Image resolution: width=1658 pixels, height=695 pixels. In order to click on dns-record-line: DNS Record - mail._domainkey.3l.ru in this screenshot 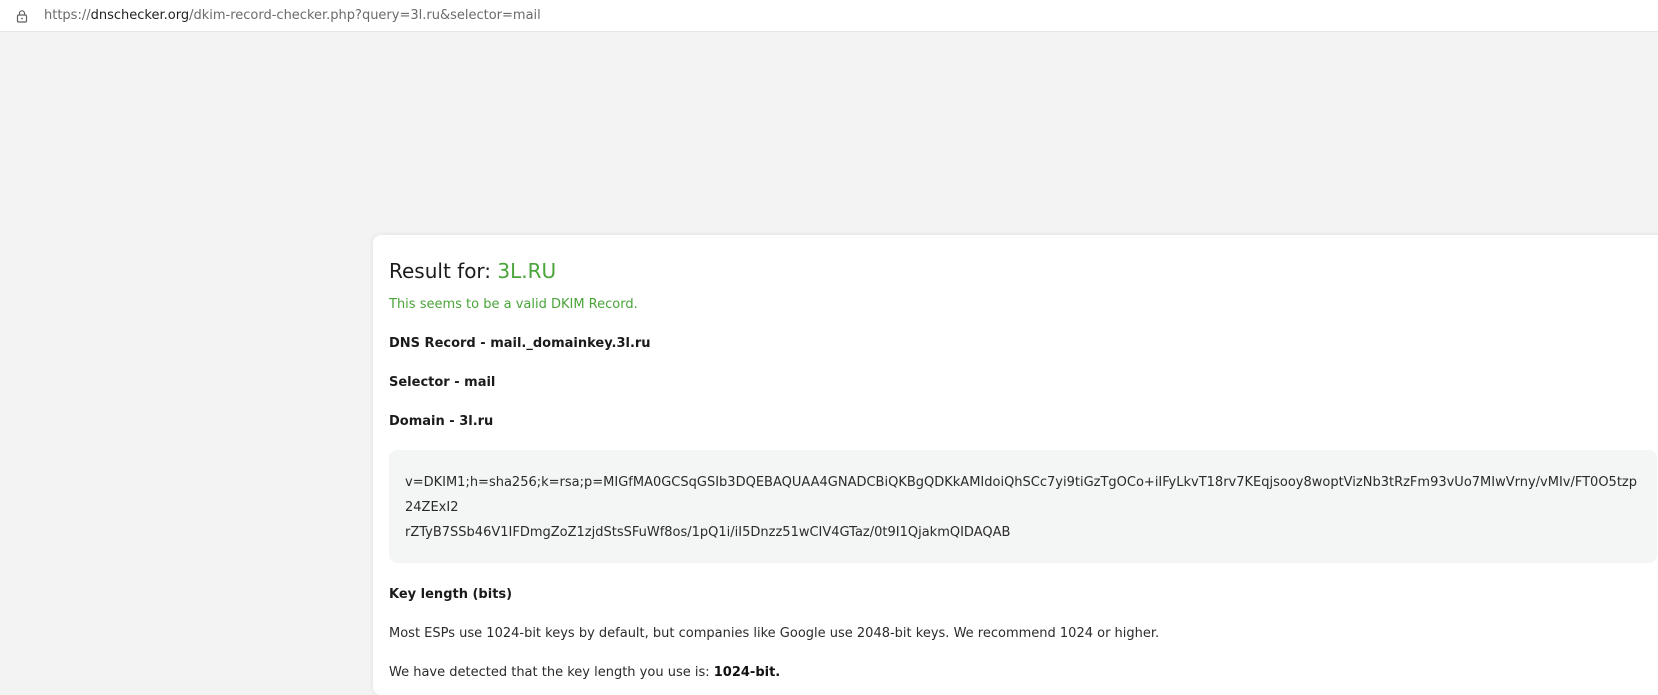, I will do `click(520, 343)`.